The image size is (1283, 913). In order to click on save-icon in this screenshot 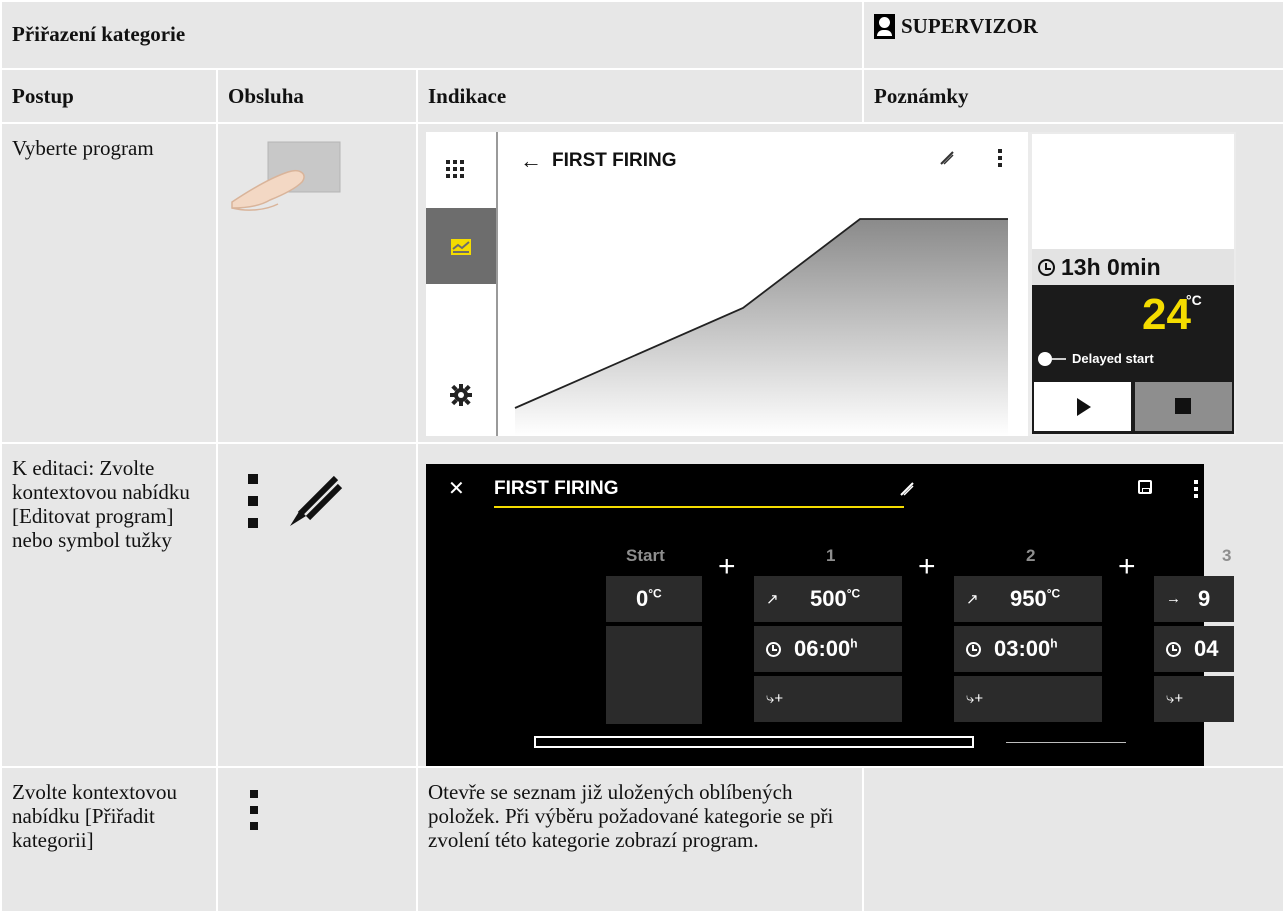, I will do `click(1145, 487)`.